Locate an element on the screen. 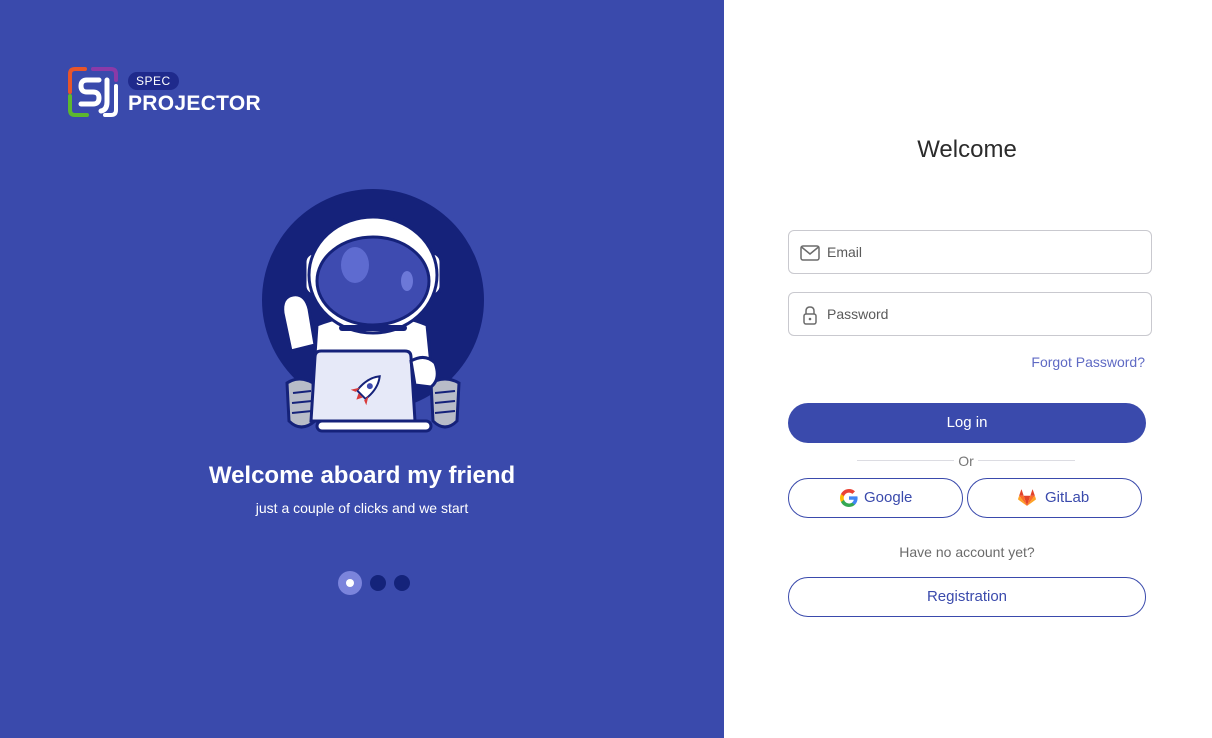 This screenshot has height=738, width=1212. brand-logo: SPEC PROJECTOR is located at coordinates (172, 92).